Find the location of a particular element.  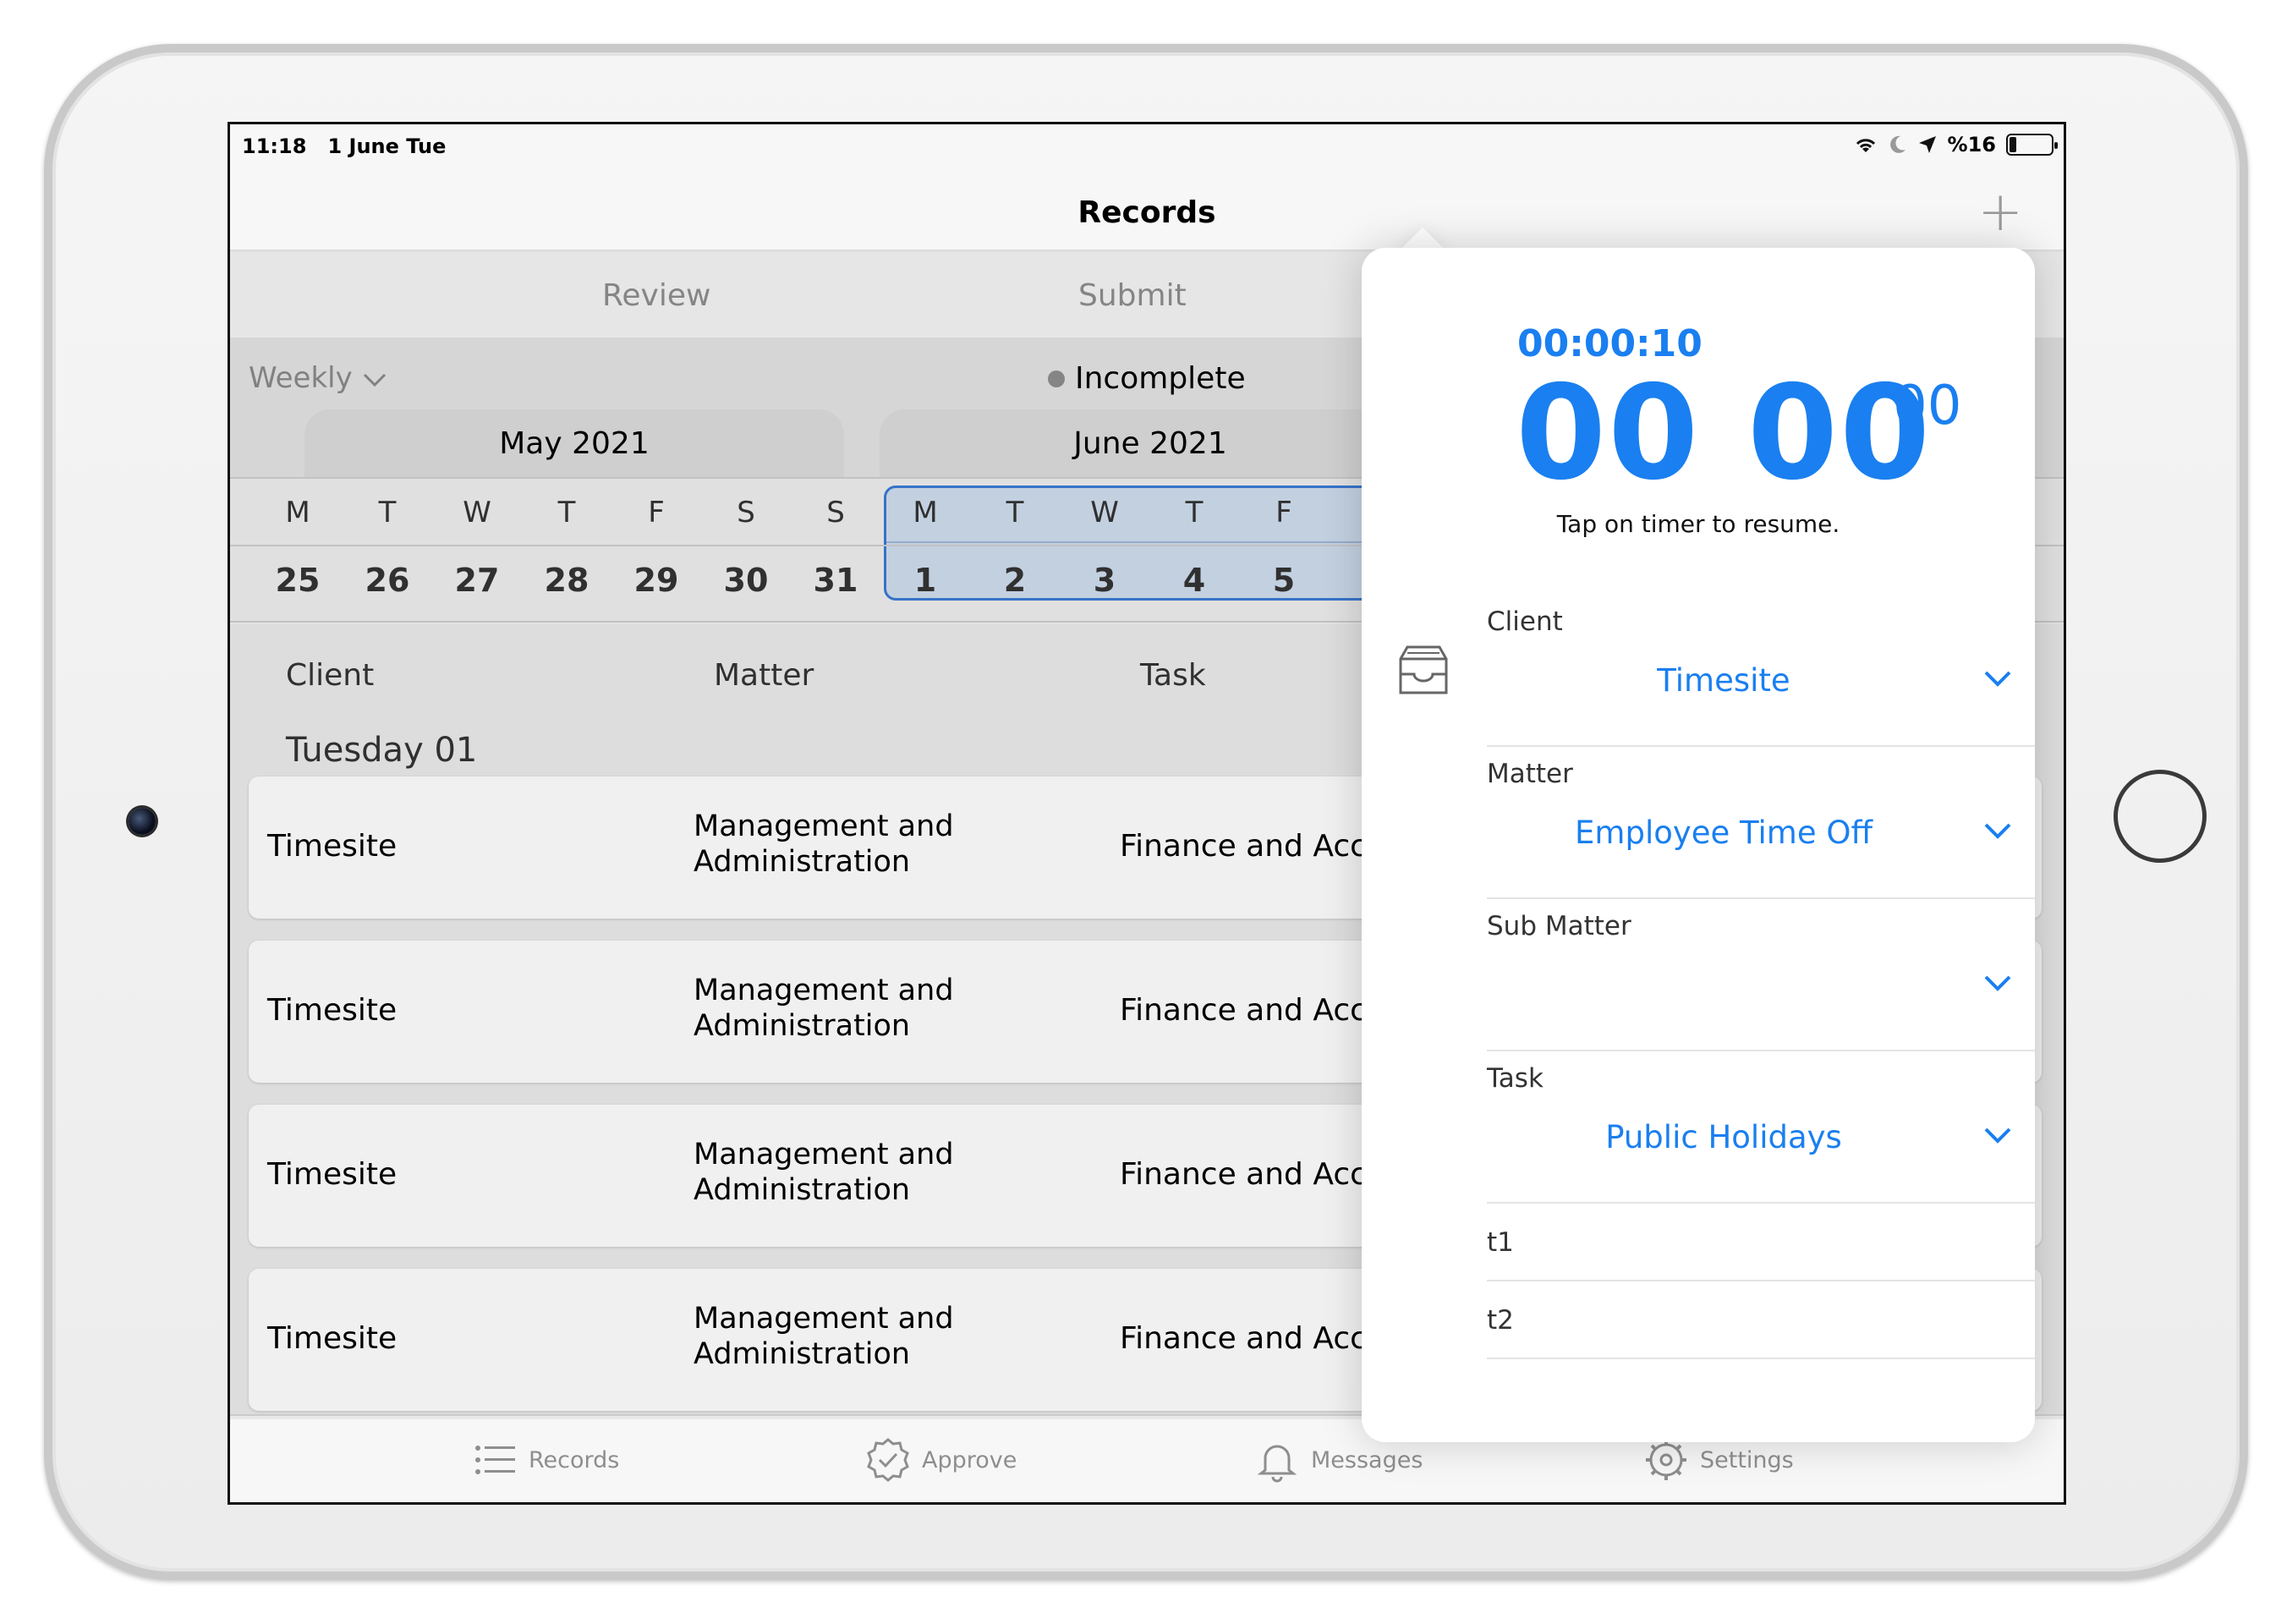

day-number: 26 is located at coordinates (387, 580).